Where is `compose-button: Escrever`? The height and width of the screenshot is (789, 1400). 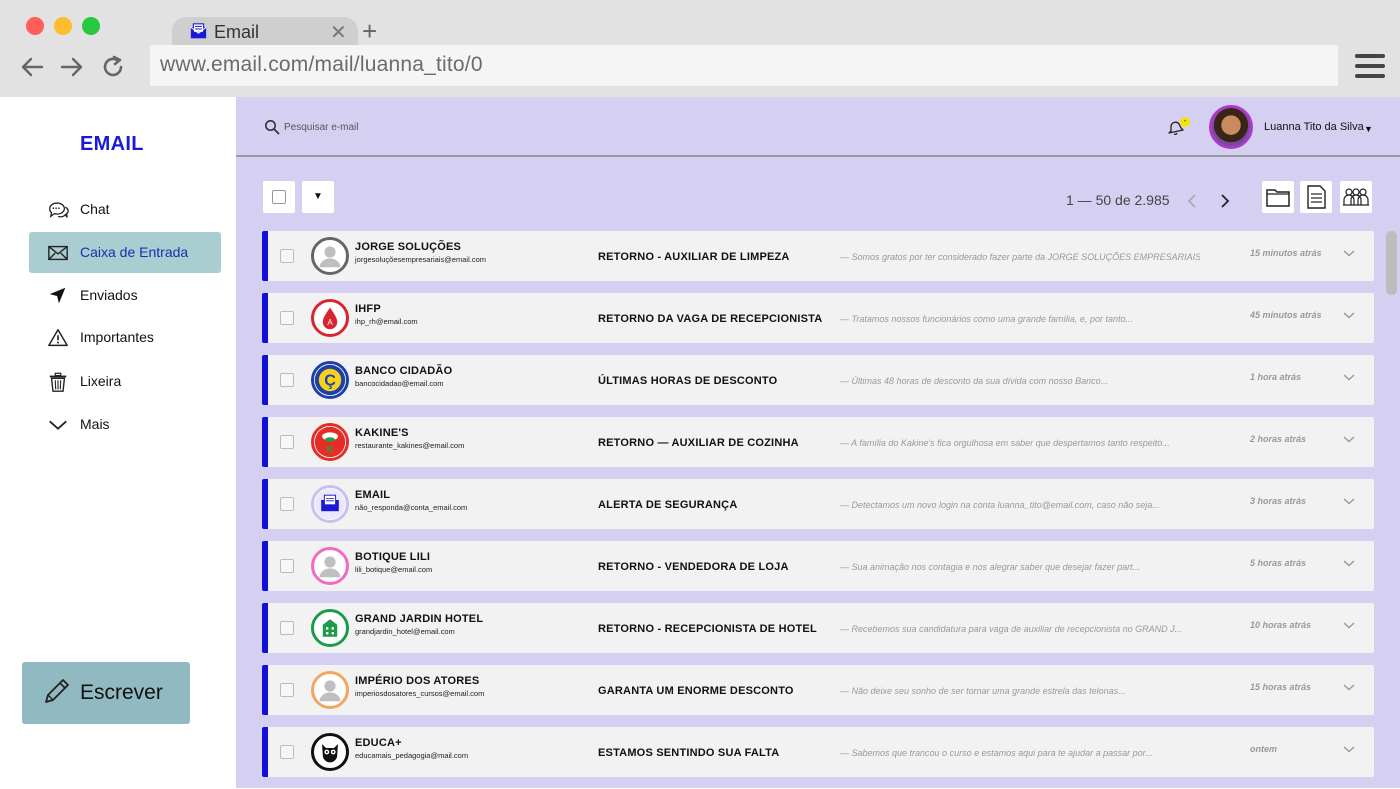
compose-button: Escrever is located at coordinates (106, 693).